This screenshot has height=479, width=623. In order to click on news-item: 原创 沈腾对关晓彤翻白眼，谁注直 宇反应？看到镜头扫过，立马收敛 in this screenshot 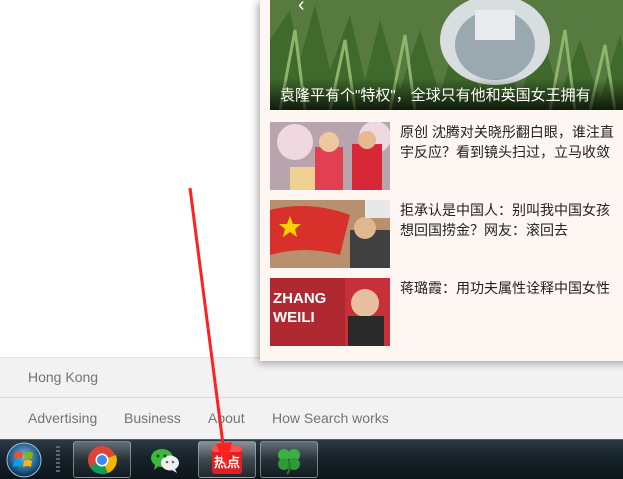, I will do `click(446, 156)`.